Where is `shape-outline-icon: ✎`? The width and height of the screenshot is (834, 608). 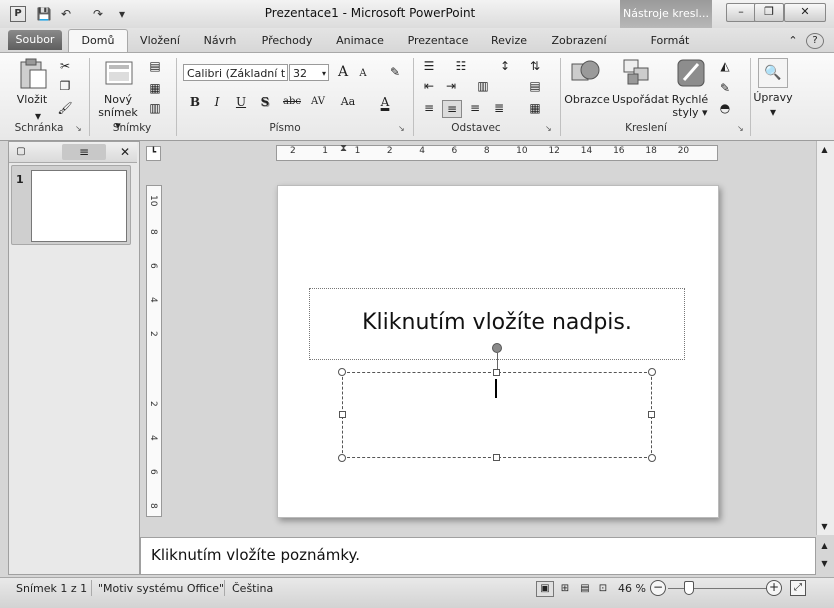 shape-outline-icon: ✎ is located at coordinates (725, 88).